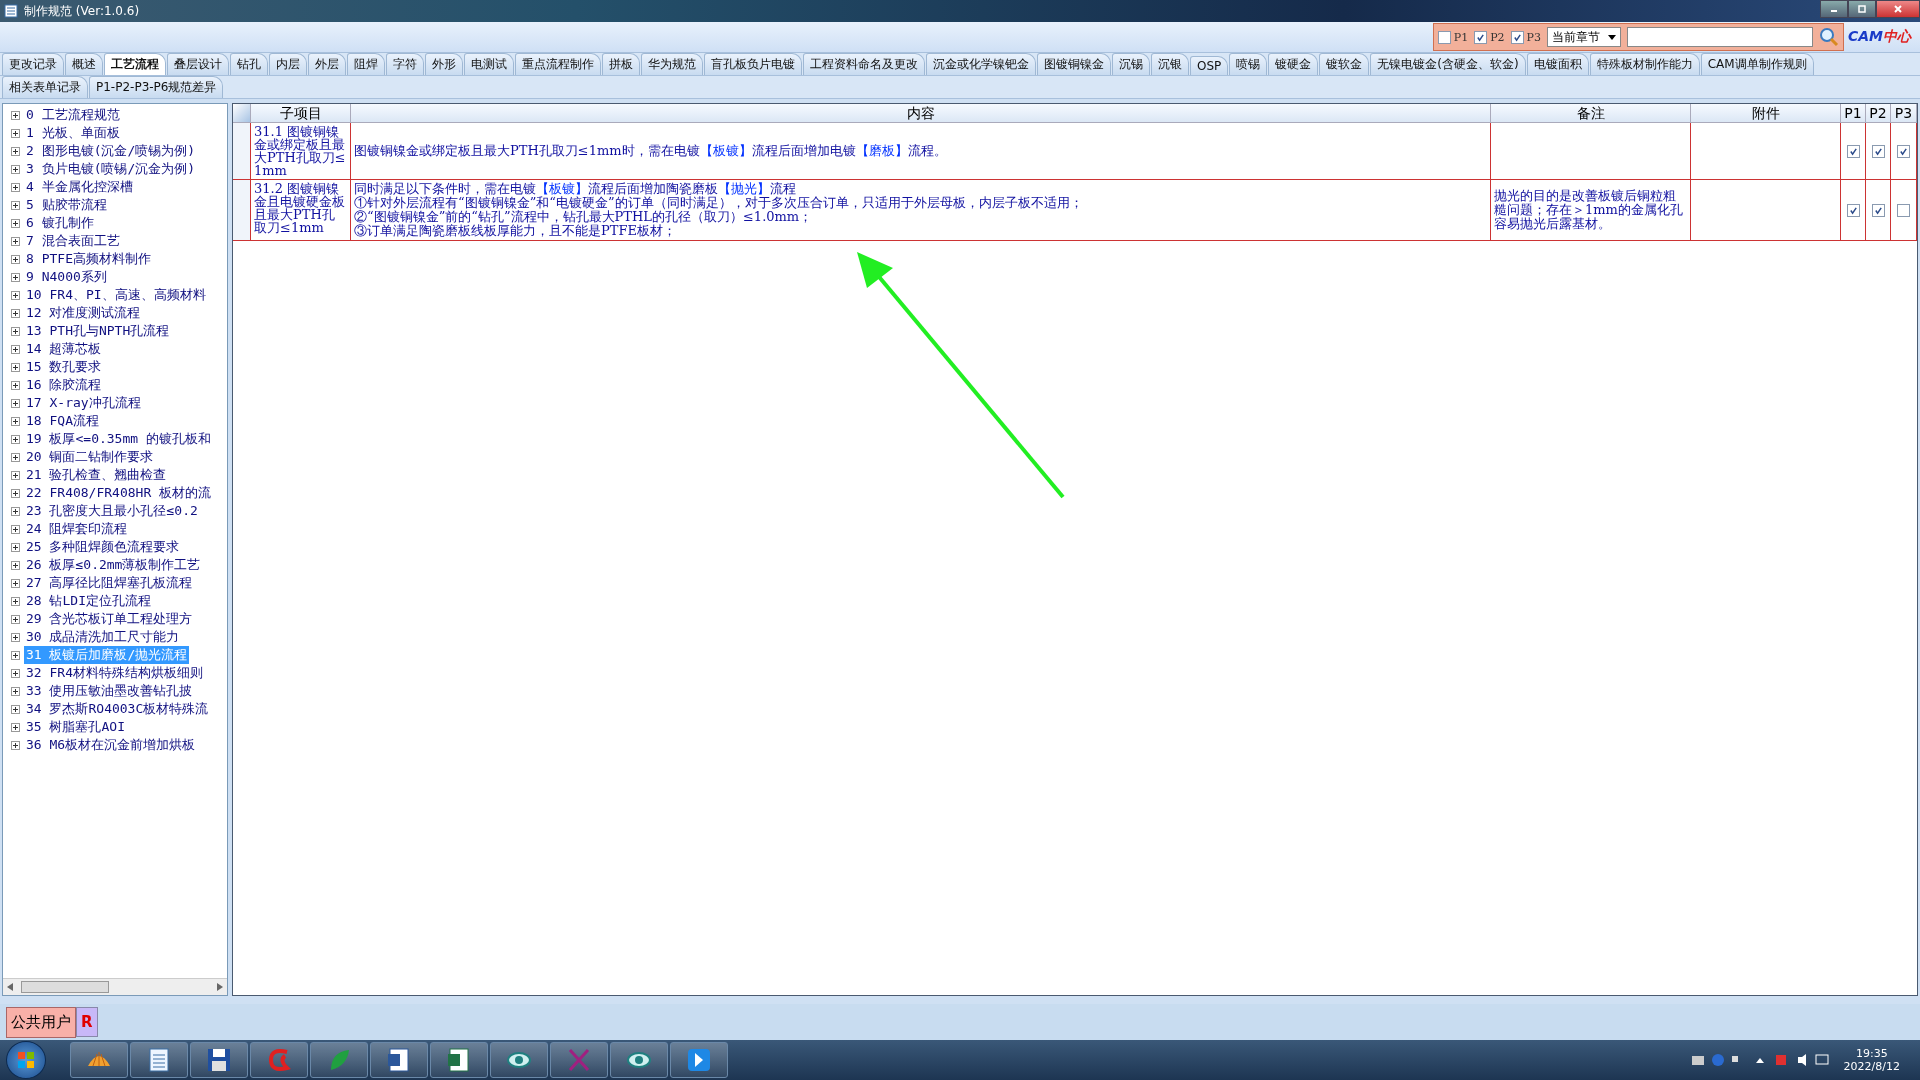  I want to click on tab: 字符, so click(405, 64).